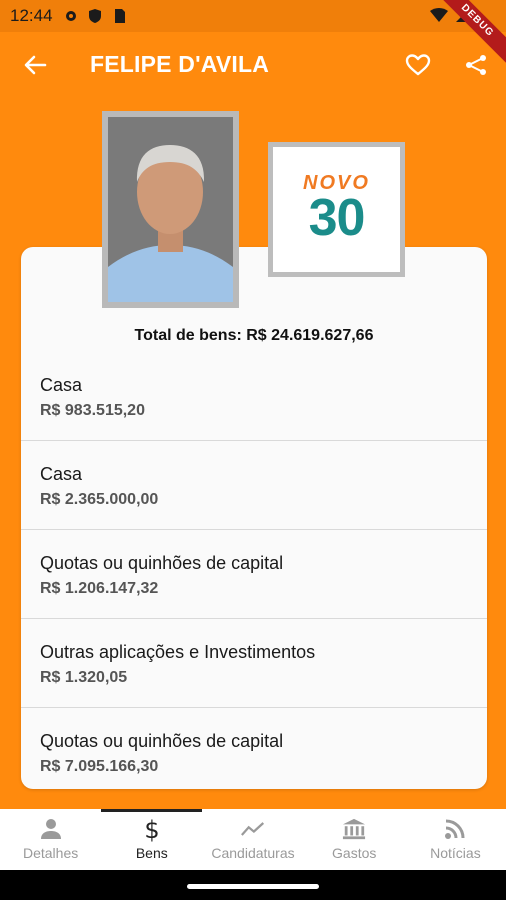 The width and height of the screenshot is (506, 900). I want to click on person-icon, so click(51, 829).